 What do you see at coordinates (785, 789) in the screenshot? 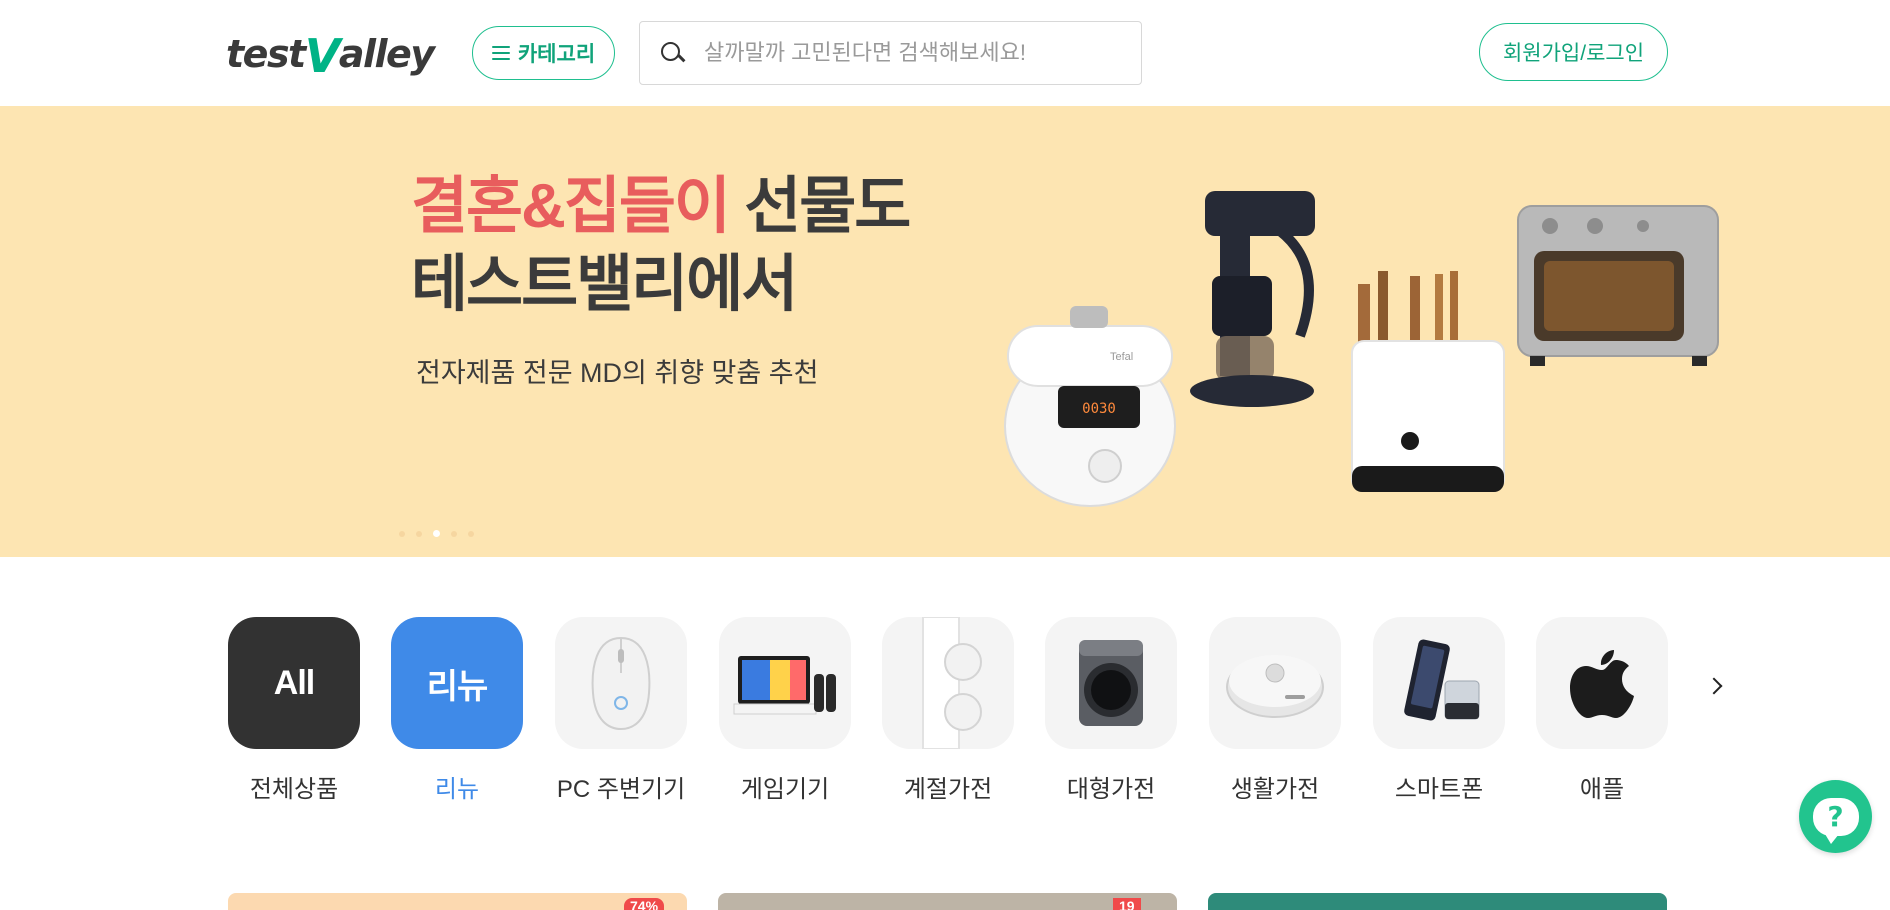
I see `category-label: 게임기기` at bounding box center [785, 789].